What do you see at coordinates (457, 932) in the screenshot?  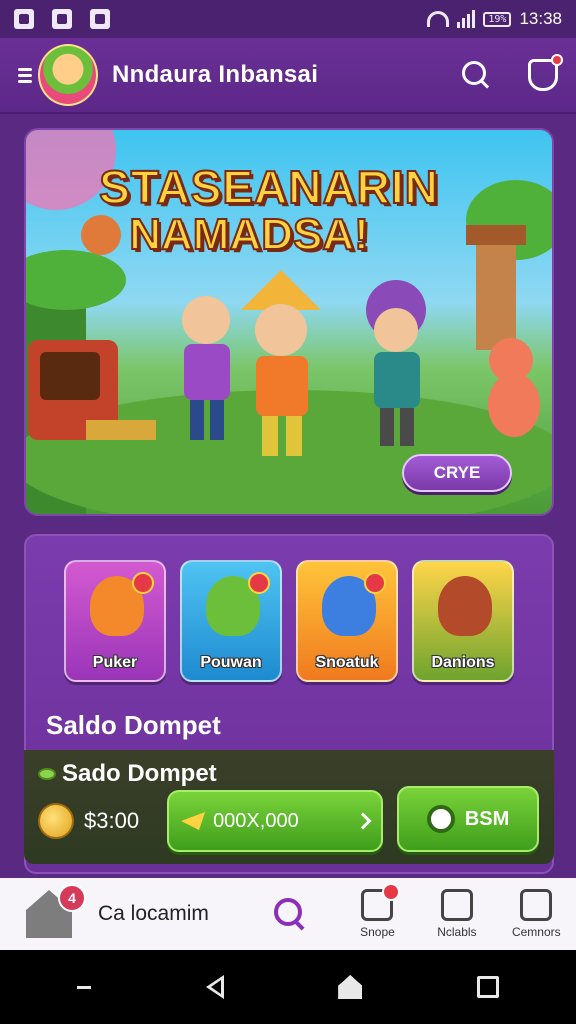 I see `nav-label: Nclabls` at bounding box center [457, 932].